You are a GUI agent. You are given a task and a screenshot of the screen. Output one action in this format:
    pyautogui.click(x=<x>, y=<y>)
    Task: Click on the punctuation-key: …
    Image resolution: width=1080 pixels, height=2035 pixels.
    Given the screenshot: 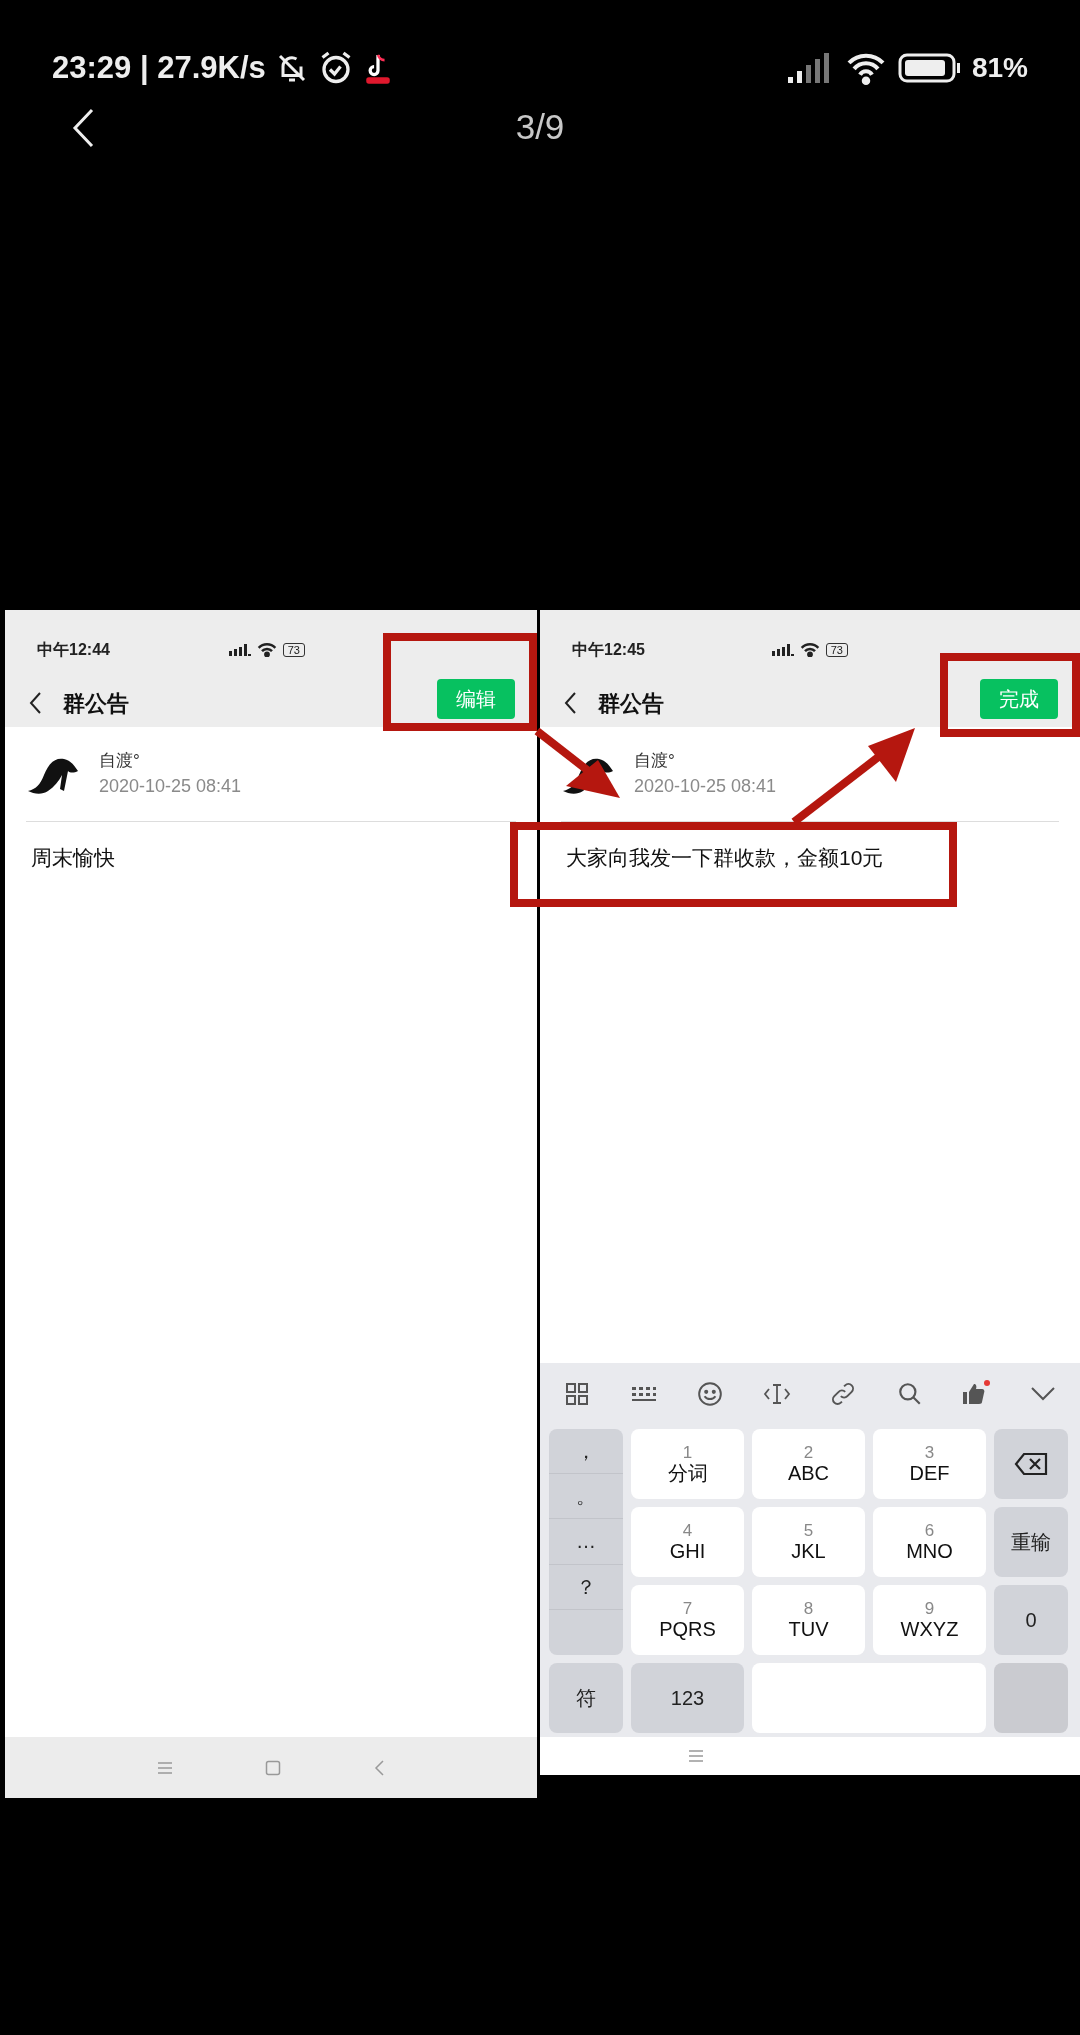 What is the action you would take?
    pyautogui.click(x=586, y=1542)
    